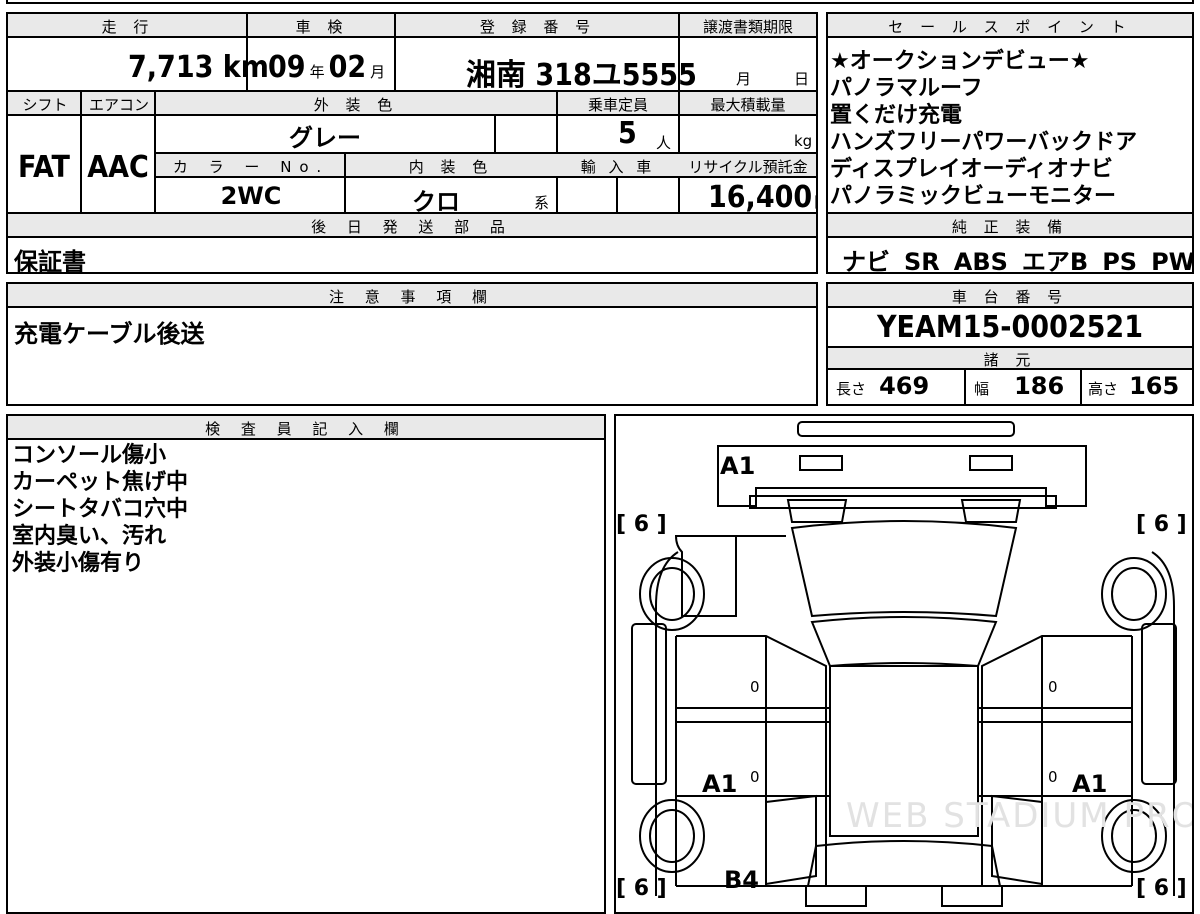 This screenshot has width=1200, height=914. Describe the element at coordinates (287, 67) in the screenshot. I see `inspection-year: 09` at that location.